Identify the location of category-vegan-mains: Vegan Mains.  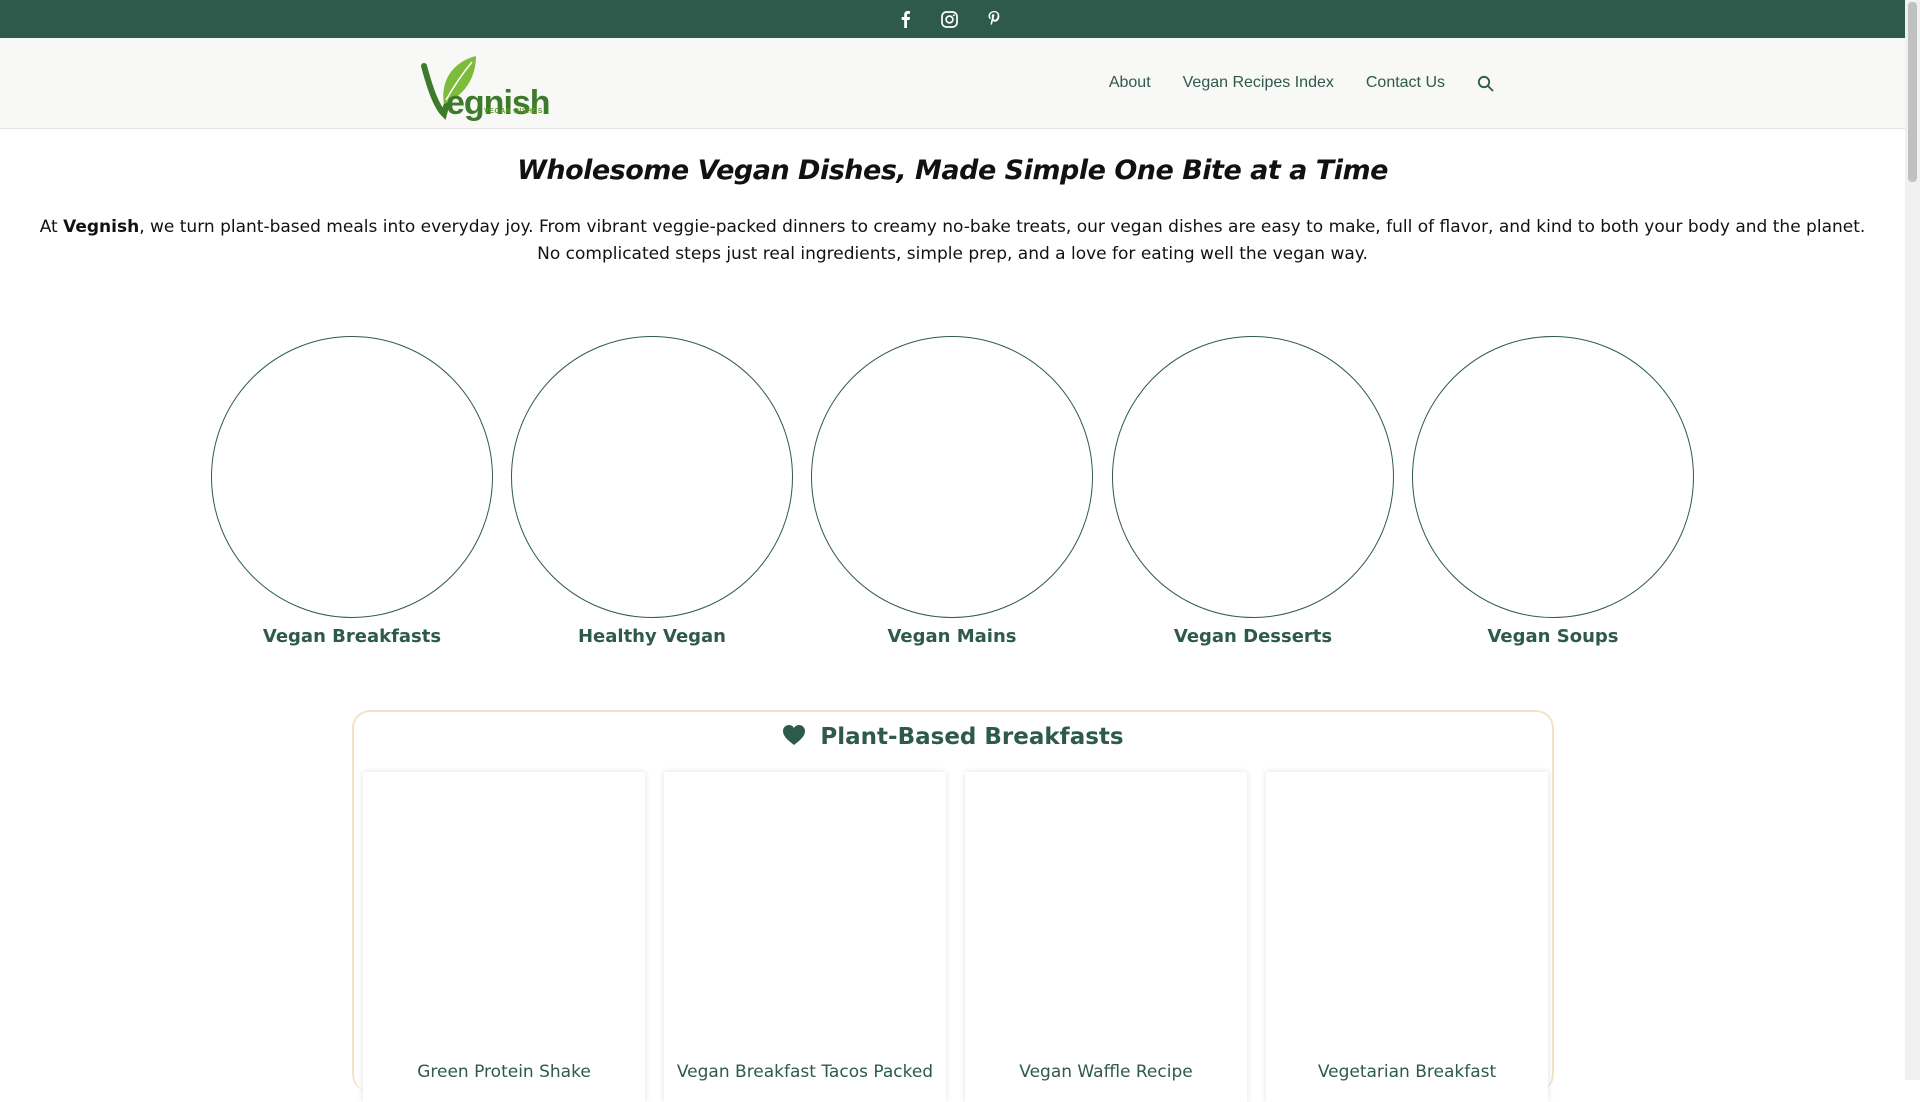
(952, 491).